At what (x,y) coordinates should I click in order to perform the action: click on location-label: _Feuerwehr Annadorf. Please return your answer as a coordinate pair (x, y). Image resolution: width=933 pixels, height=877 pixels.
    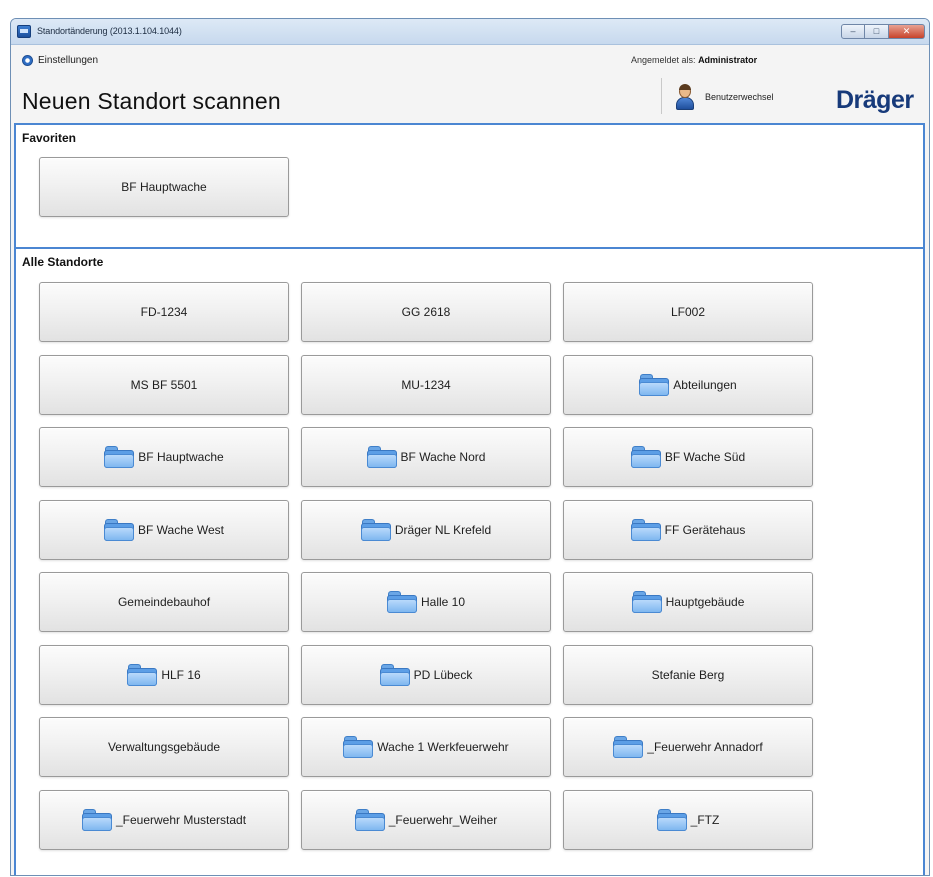
    Looking at the image, I should click on (705, 747).